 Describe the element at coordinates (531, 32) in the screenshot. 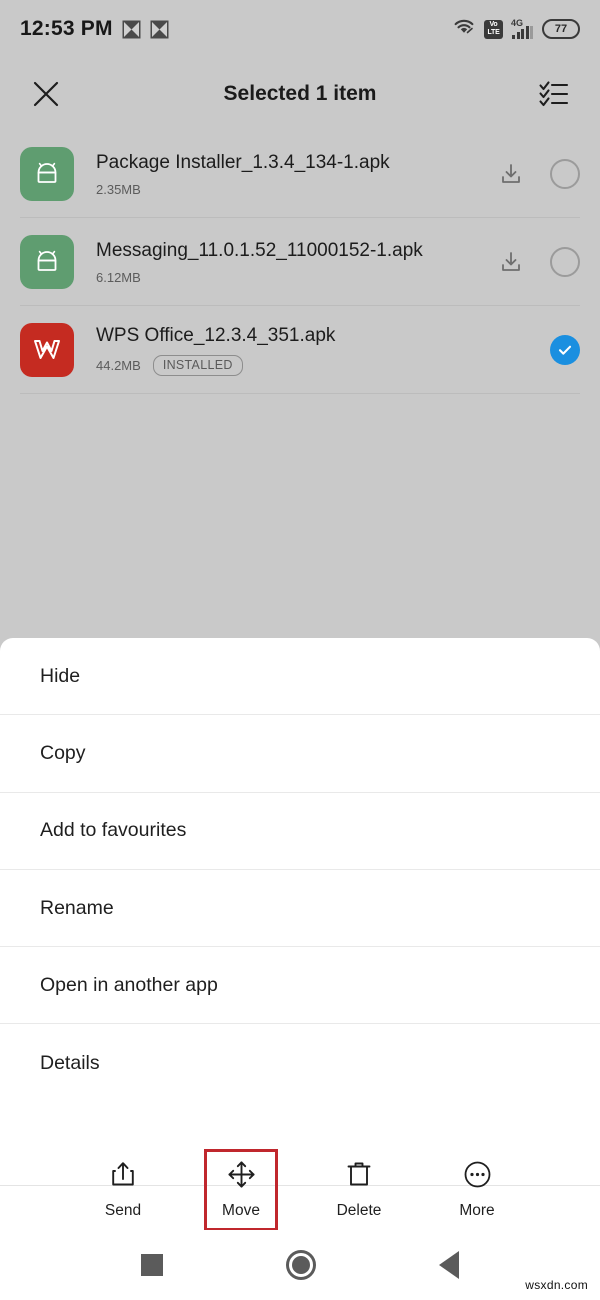

I see `signal-bar-inactive` at that location.